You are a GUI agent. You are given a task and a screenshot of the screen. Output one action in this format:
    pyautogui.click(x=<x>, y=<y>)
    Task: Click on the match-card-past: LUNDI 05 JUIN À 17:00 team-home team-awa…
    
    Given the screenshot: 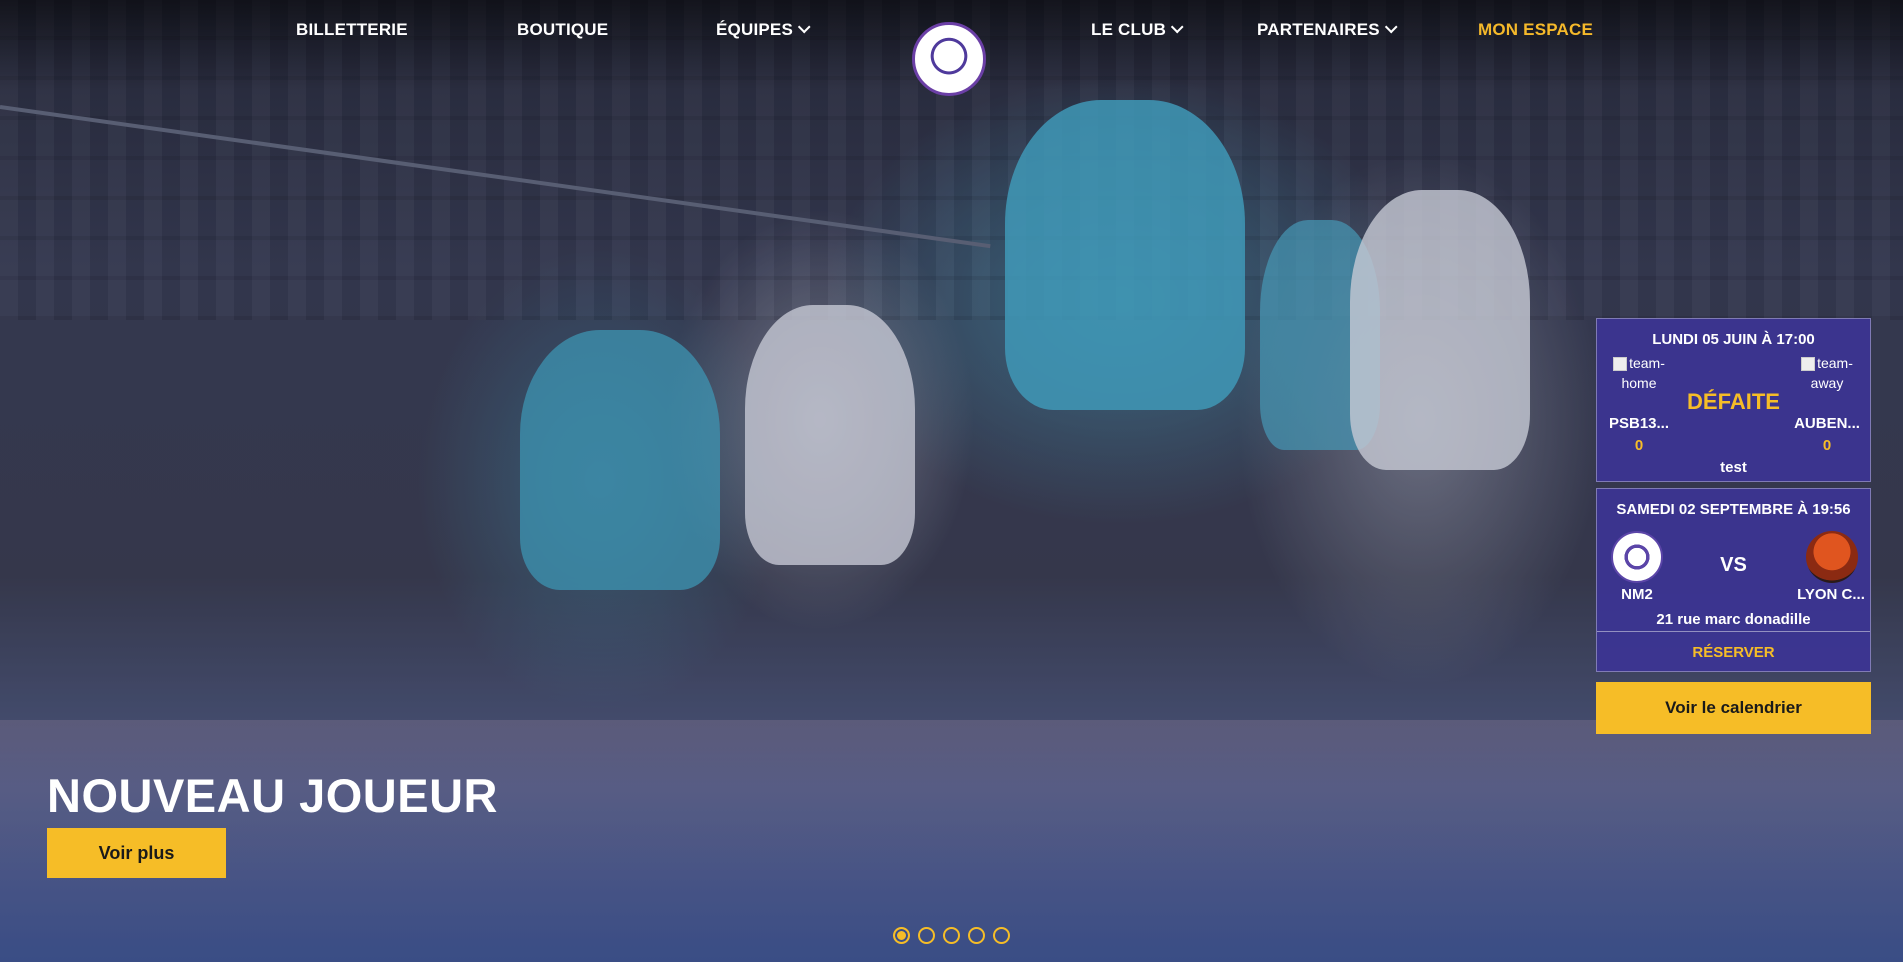 What is the action you would take?
    pyautogui.click(x=1733, y=400)
    